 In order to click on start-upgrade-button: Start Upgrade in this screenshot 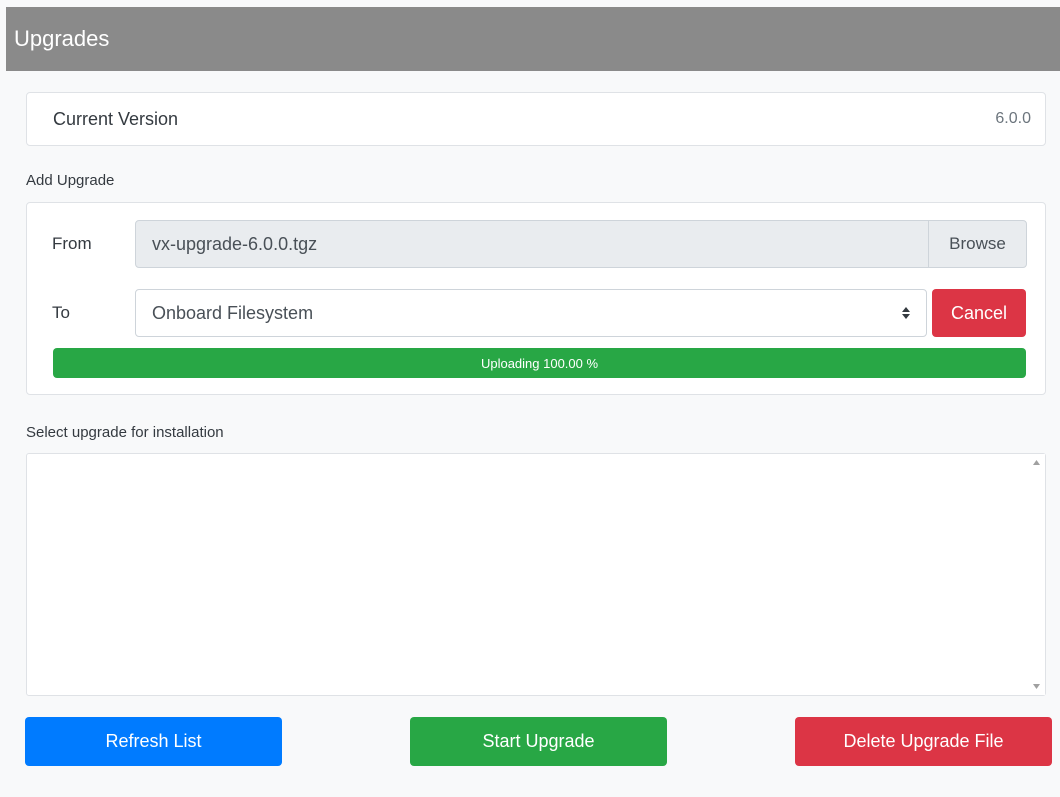, I will do `click(538, 741)`.